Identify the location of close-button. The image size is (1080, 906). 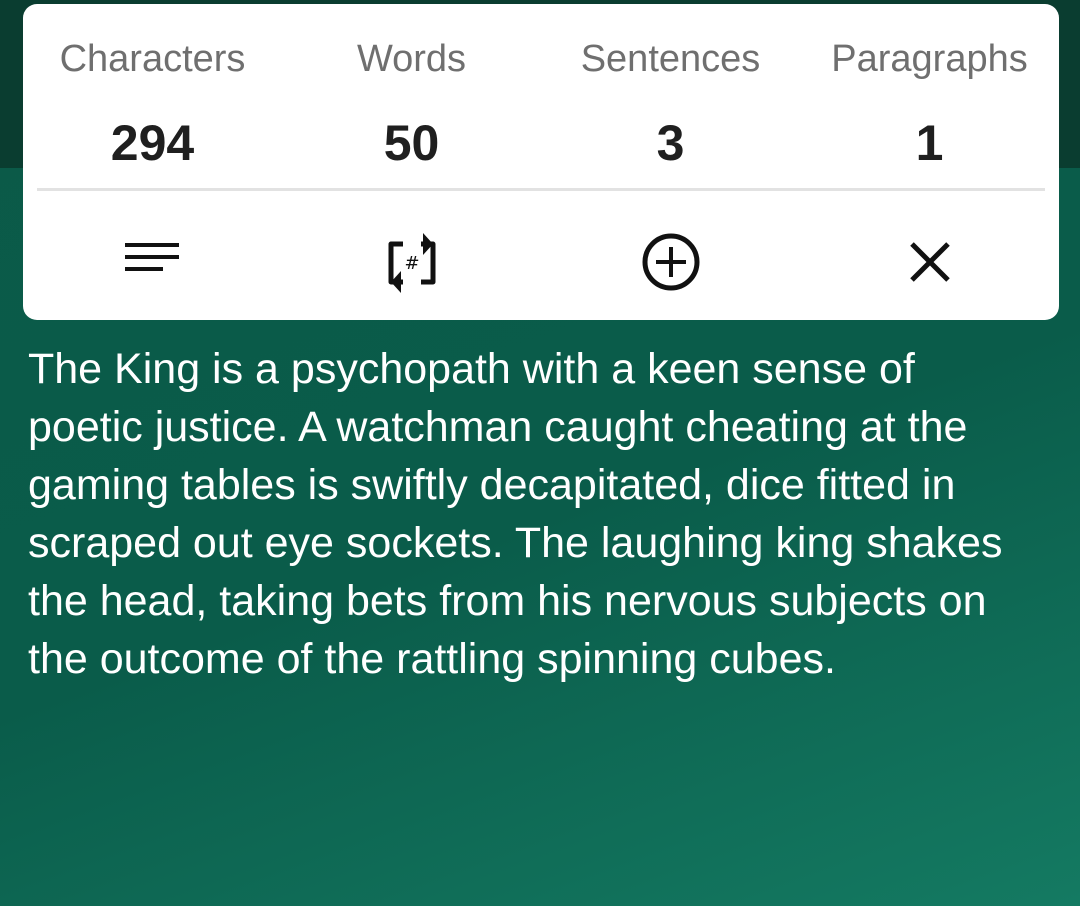
(929, 262).